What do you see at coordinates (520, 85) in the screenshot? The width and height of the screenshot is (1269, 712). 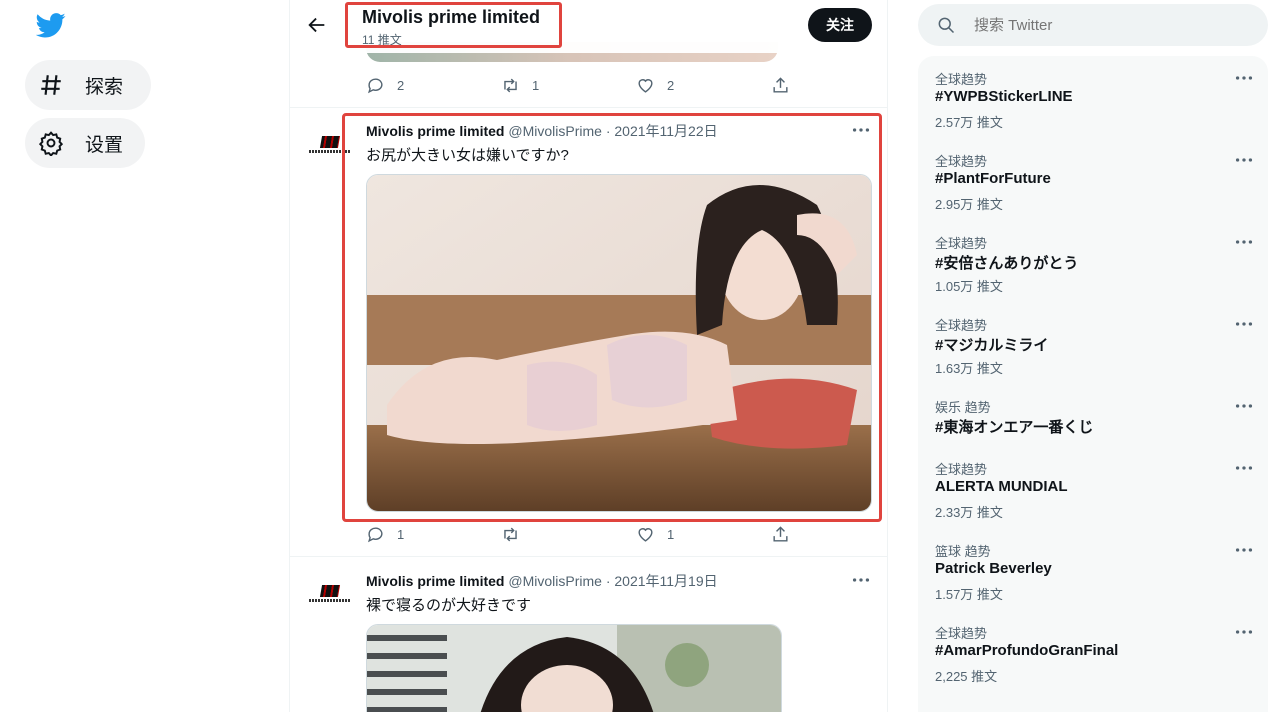 I see `retweet-button: 1` at bounding box center [520, 85].